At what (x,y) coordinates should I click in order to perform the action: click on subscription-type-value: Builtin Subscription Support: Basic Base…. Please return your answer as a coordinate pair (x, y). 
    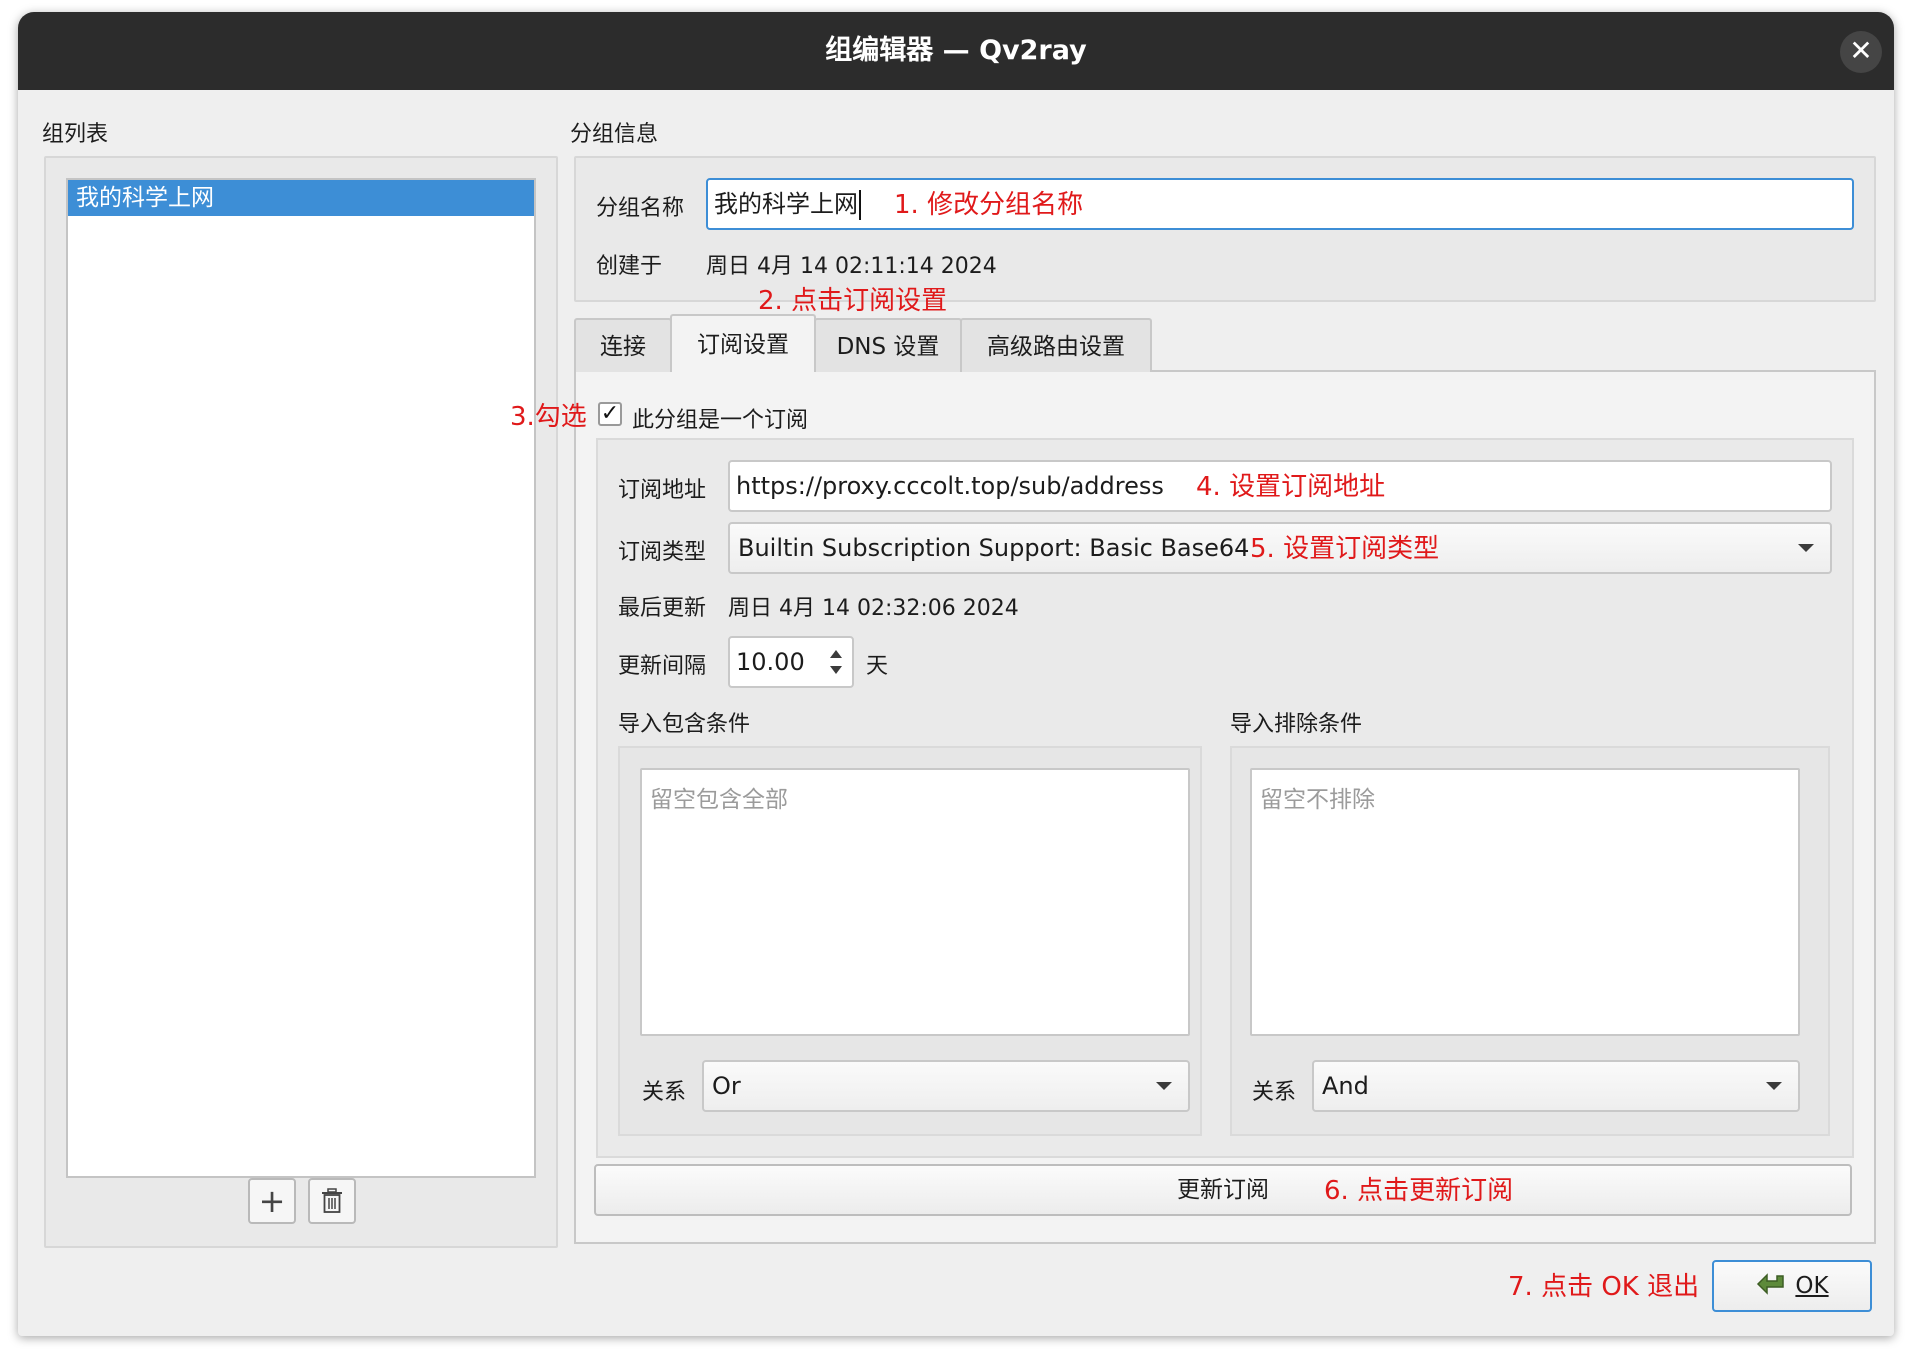
    Looking at the image, I should click on (994, 548).